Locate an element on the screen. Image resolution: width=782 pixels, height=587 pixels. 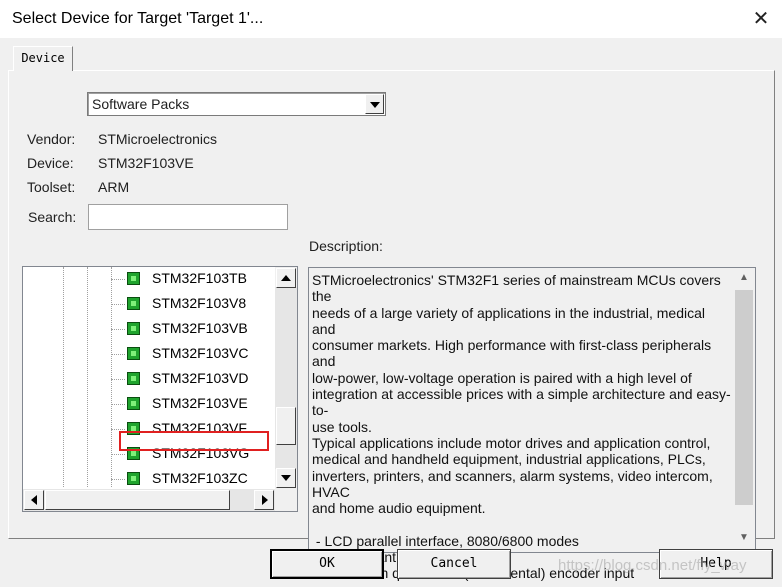
scroll-up-button is located at coordinates (286, 278).